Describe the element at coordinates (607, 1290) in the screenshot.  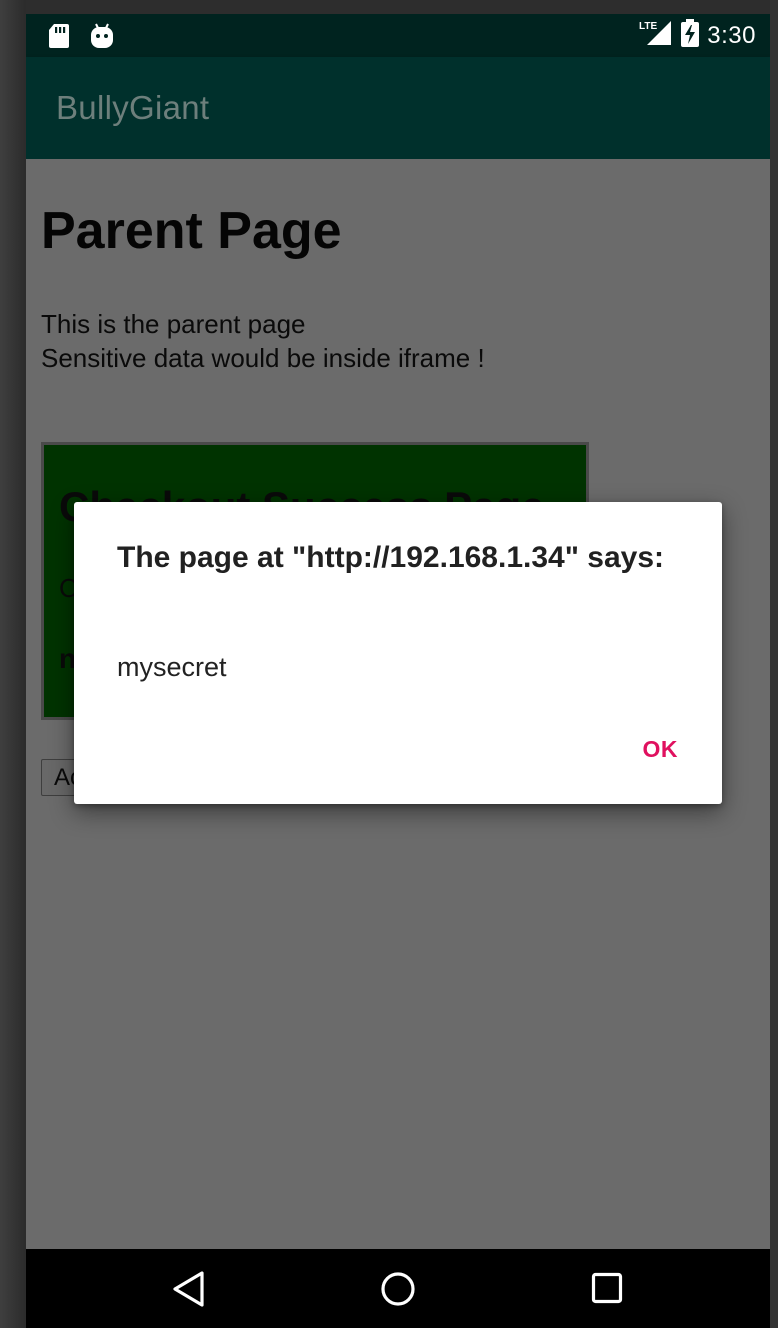
I see `recents-icon` at that location.